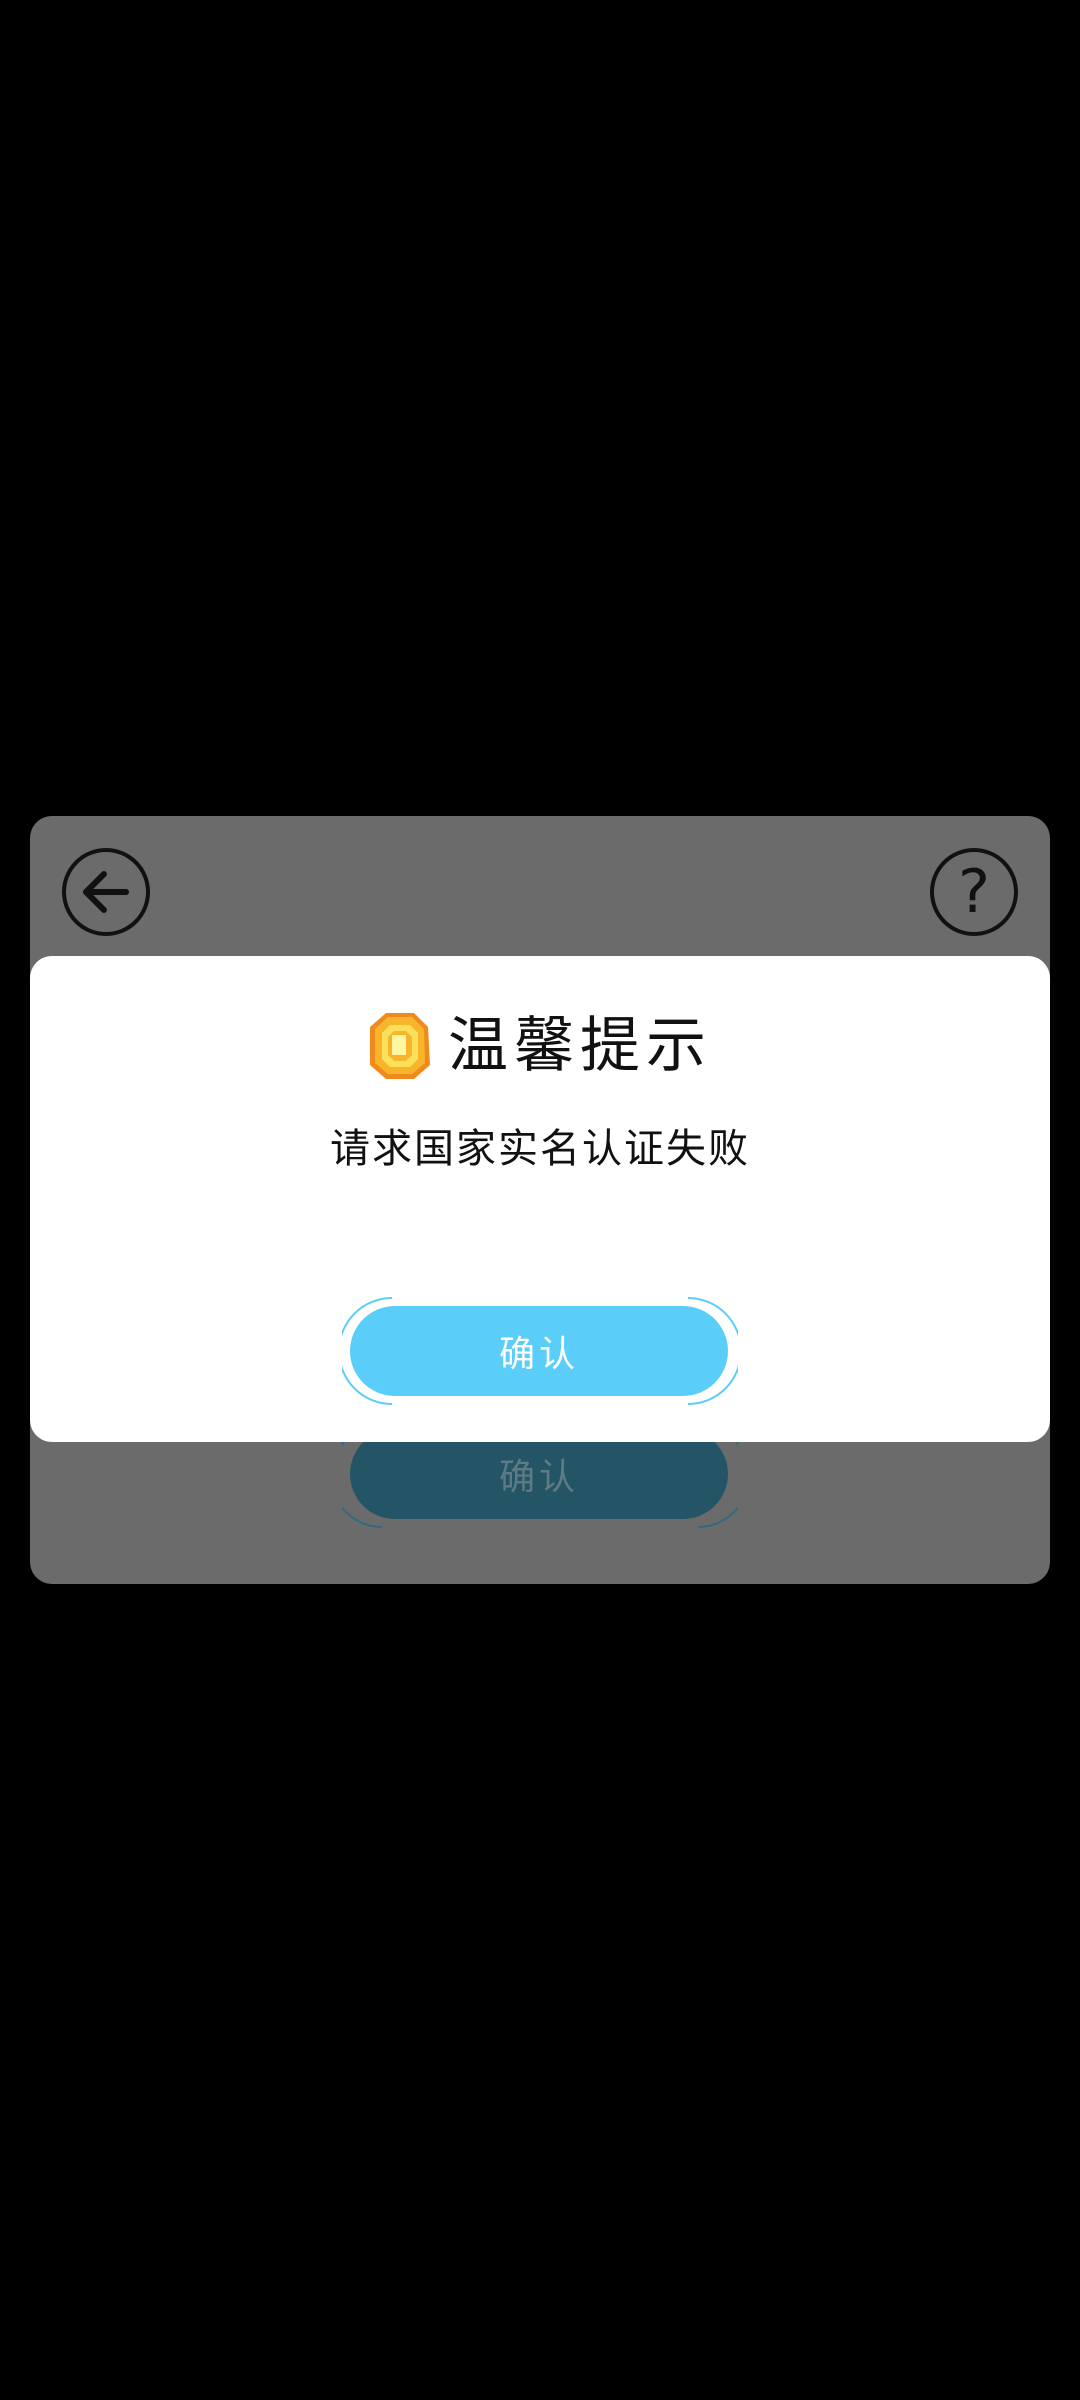  I want to click on confirm-button-wrapper: 确认, so click(540, 1351).